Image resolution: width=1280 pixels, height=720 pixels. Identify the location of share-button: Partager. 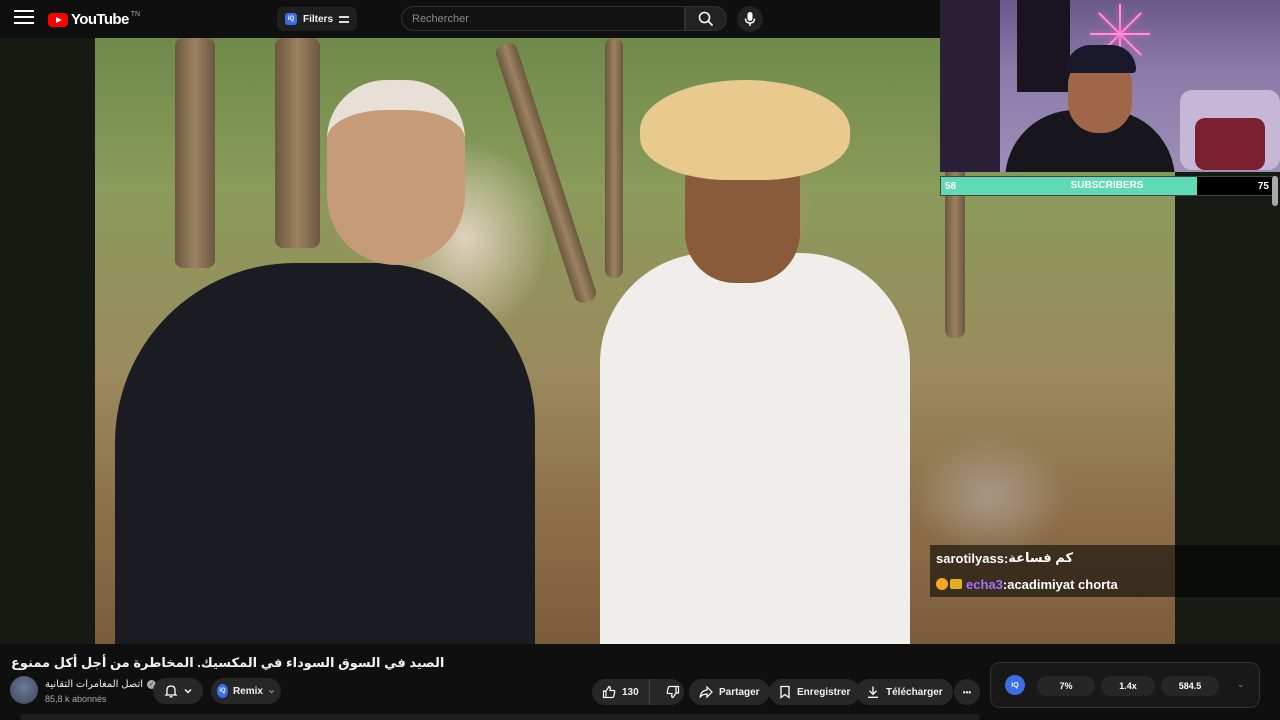
(729, 692).